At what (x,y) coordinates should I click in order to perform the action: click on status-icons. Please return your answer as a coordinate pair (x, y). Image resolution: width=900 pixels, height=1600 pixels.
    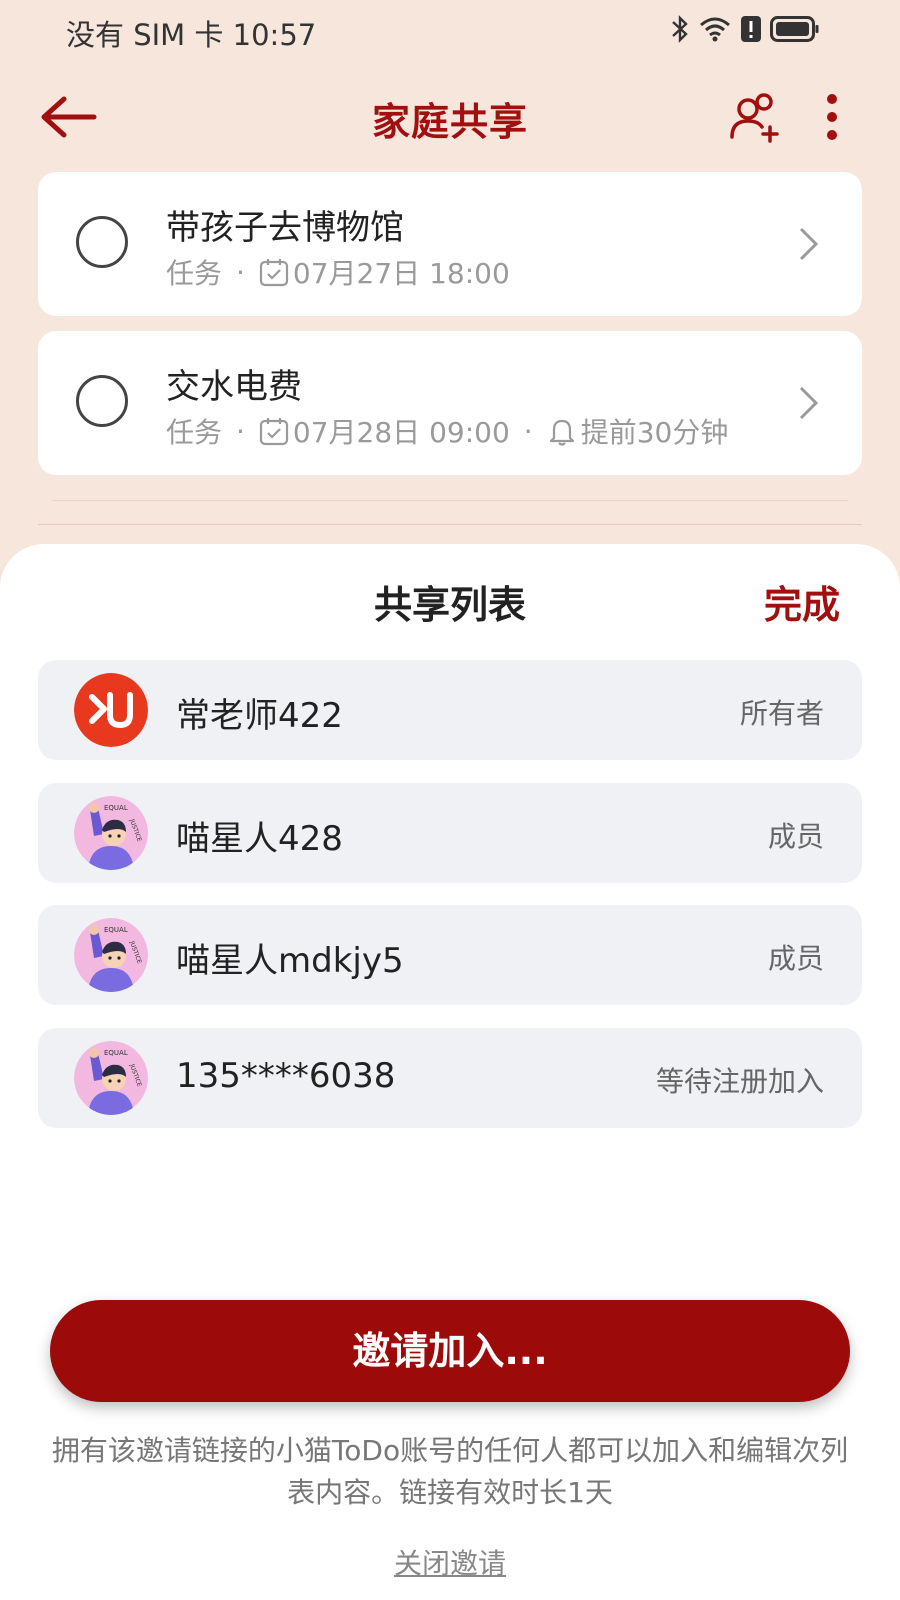
    Looking at the image, I should click on (745, 29).